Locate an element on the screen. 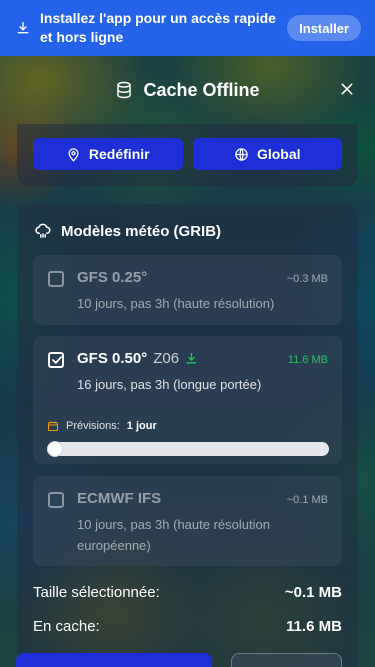 This screenshot has width=375, height=667. forecast-value: 1 jour is located at coordinates (141, 426).